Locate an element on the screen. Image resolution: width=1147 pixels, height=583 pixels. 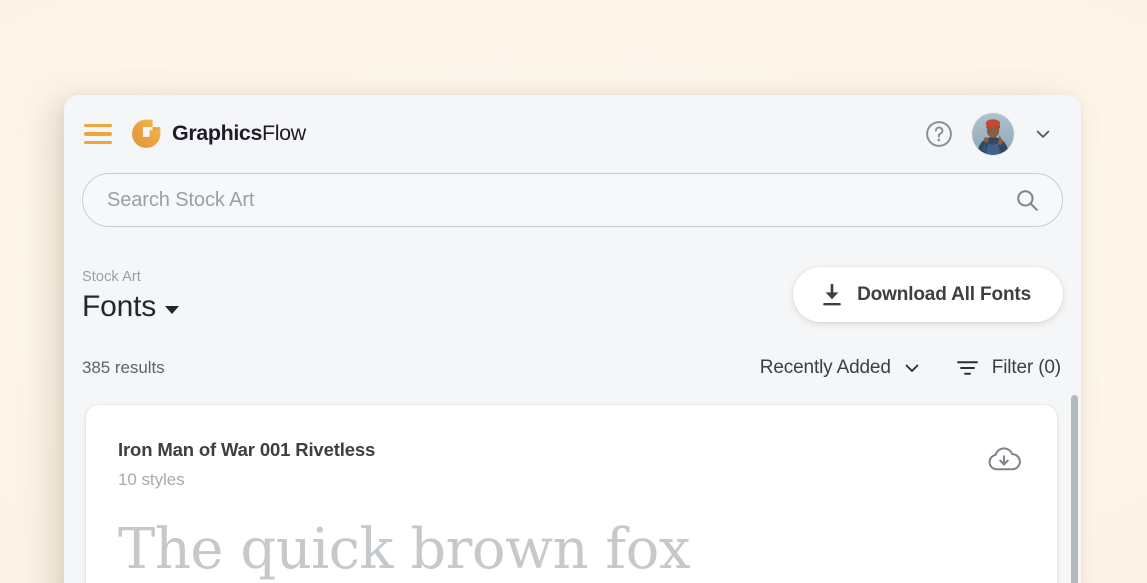
font-card-header: Iron Man of War 001 Rivetless 10 styles is located at coordinates (572, 464).